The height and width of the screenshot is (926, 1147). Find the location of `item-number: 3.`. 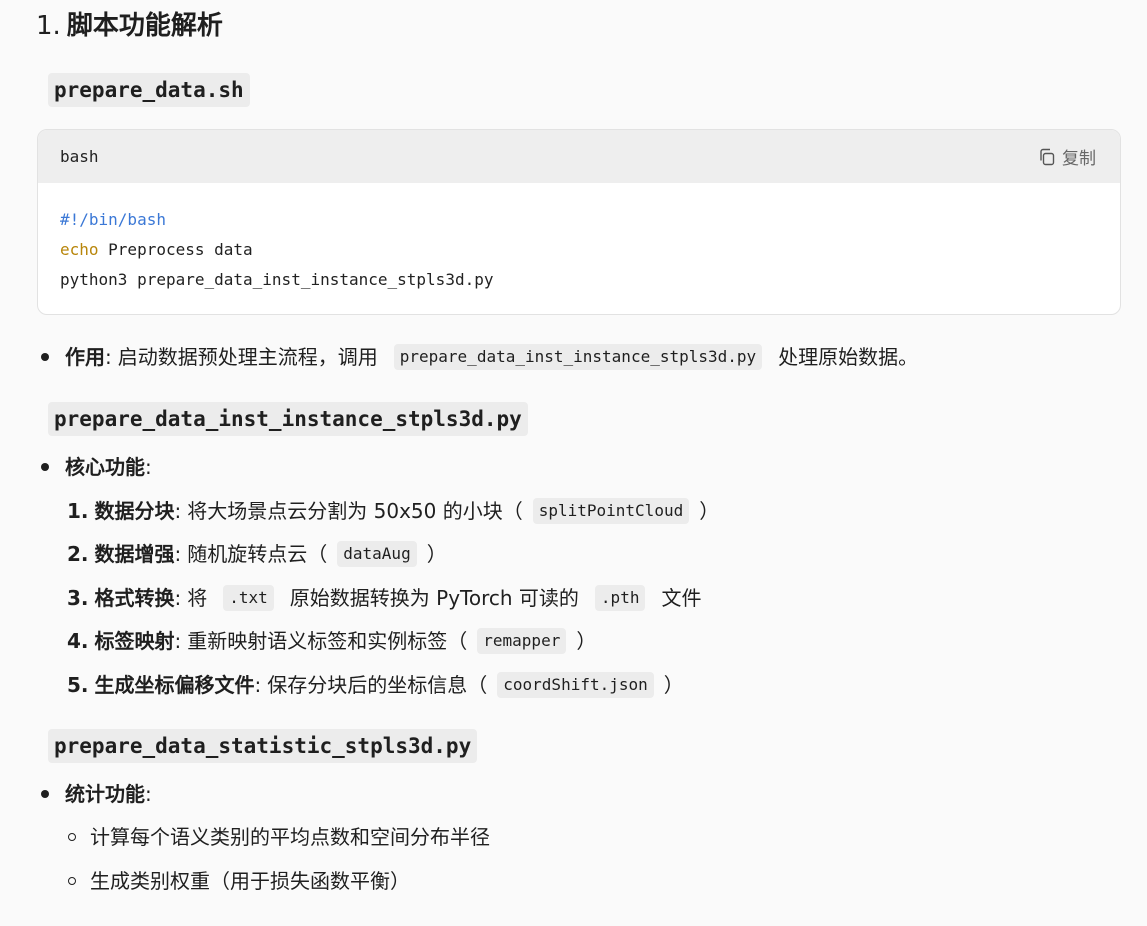

item-number: 3. is located at coordinates (78, 598).